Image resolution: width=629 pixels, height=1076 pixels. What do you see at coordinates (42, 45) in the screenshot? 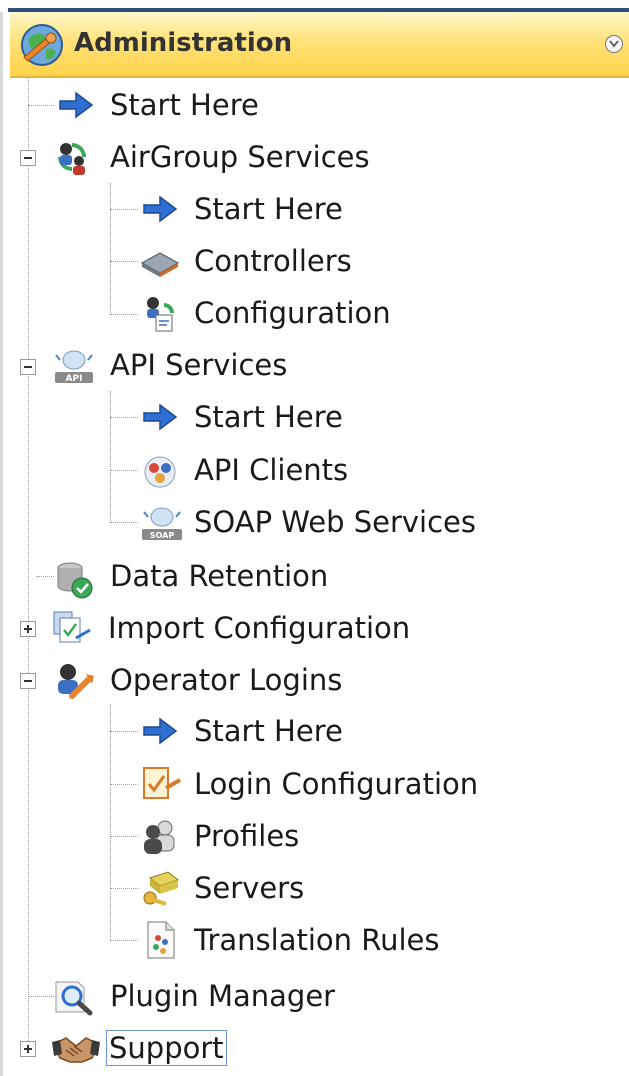
I see `administration-globe-icon` at bounding box center [42, 45].